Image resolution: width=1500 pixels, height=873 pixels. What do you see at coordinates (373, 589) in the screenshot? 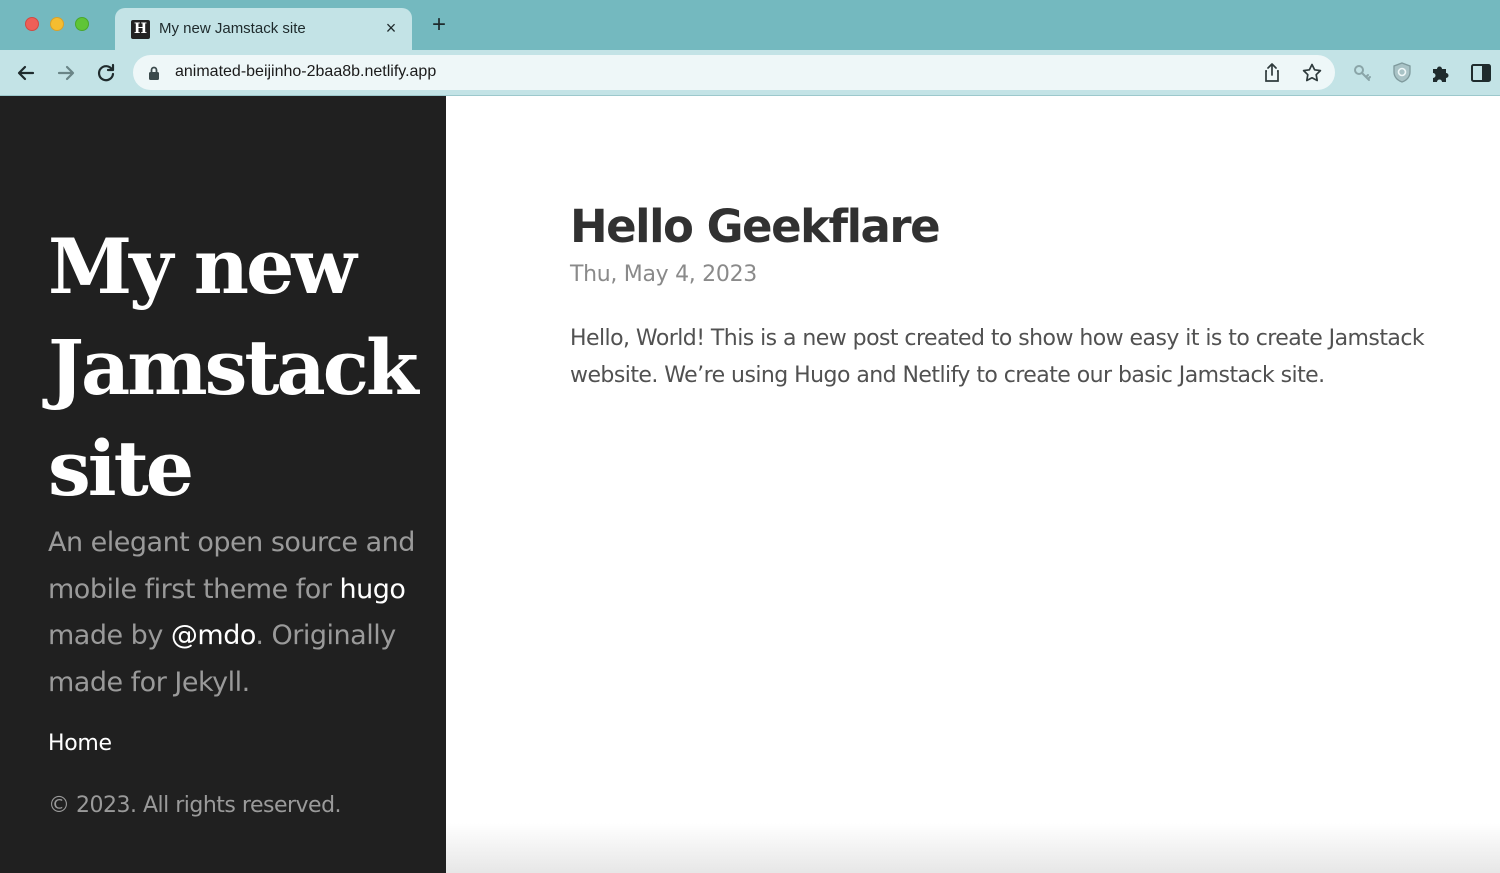
I see `hugo-link: hugo` at bounding box center [373, 589].